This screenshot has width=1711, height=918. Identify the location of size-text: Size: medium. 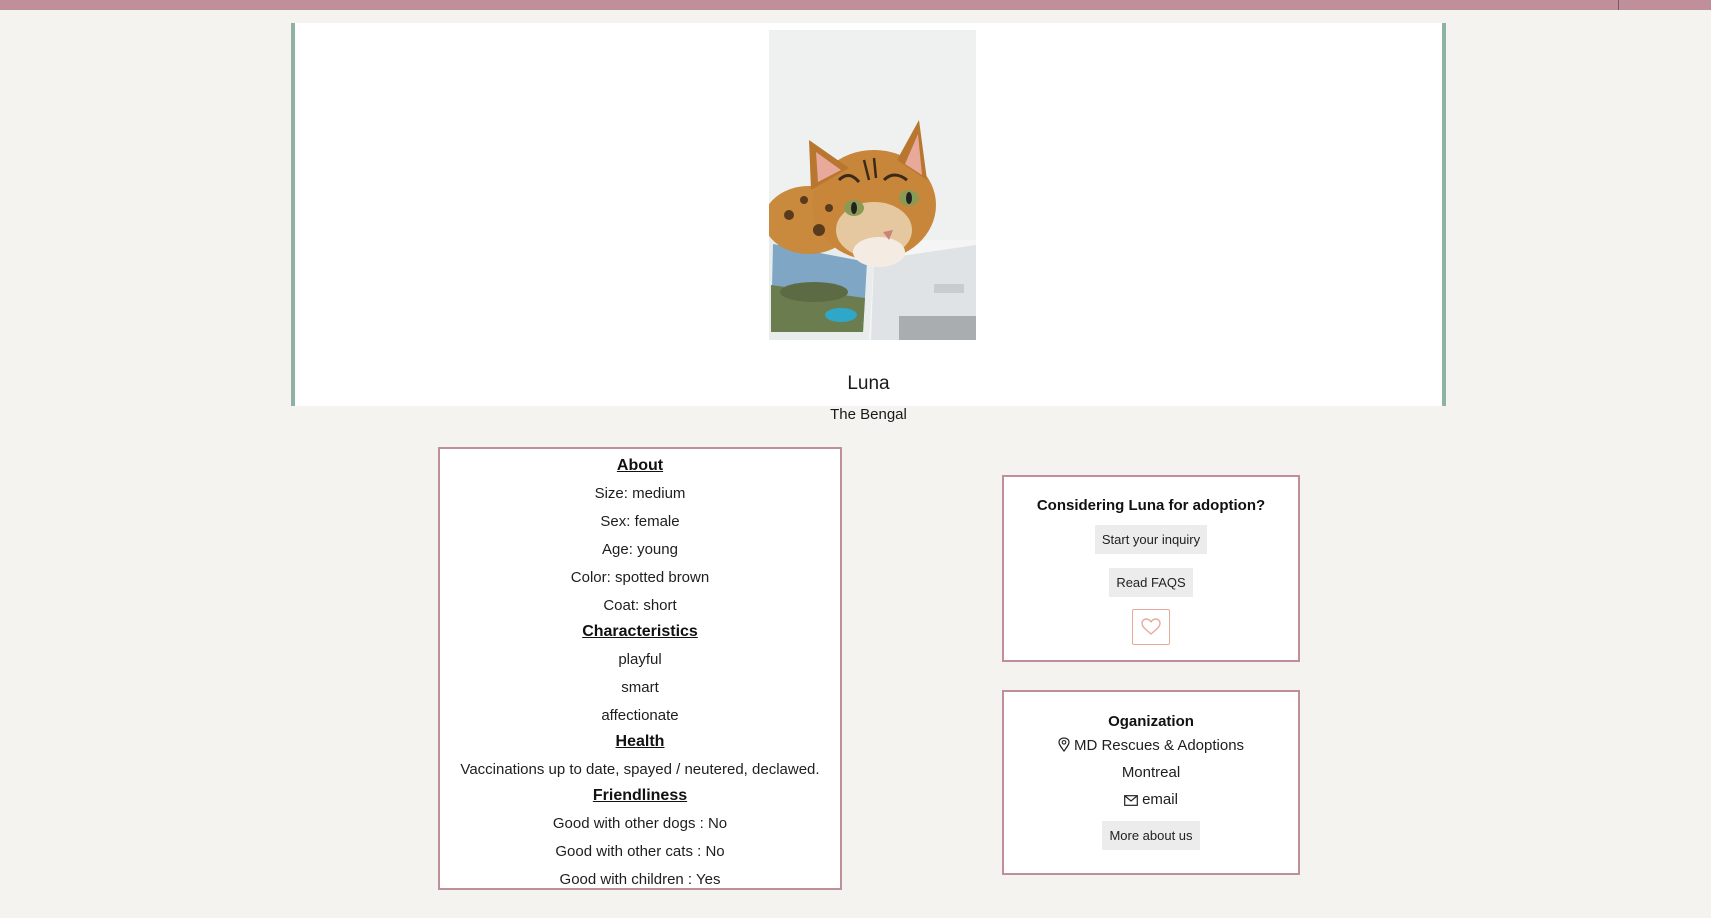
(640, 493).